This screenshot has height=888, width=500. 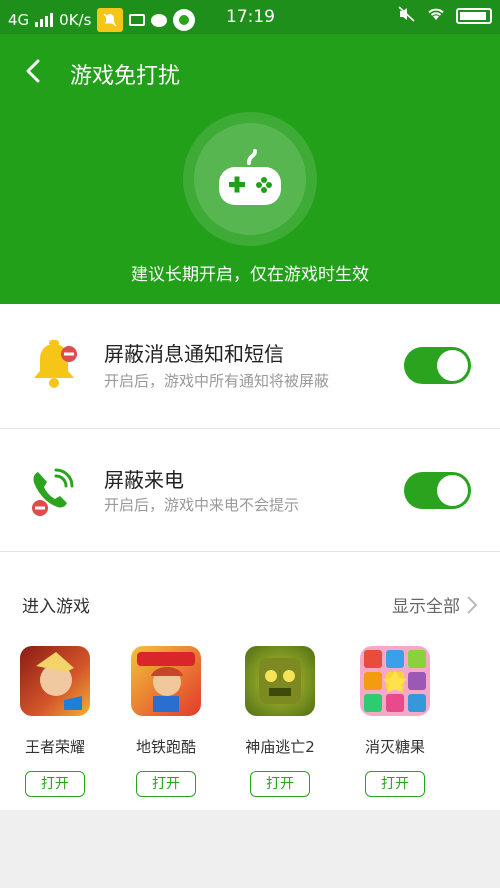 I want to click on games-heading: 进入游戏, so click(x=56, y=607).